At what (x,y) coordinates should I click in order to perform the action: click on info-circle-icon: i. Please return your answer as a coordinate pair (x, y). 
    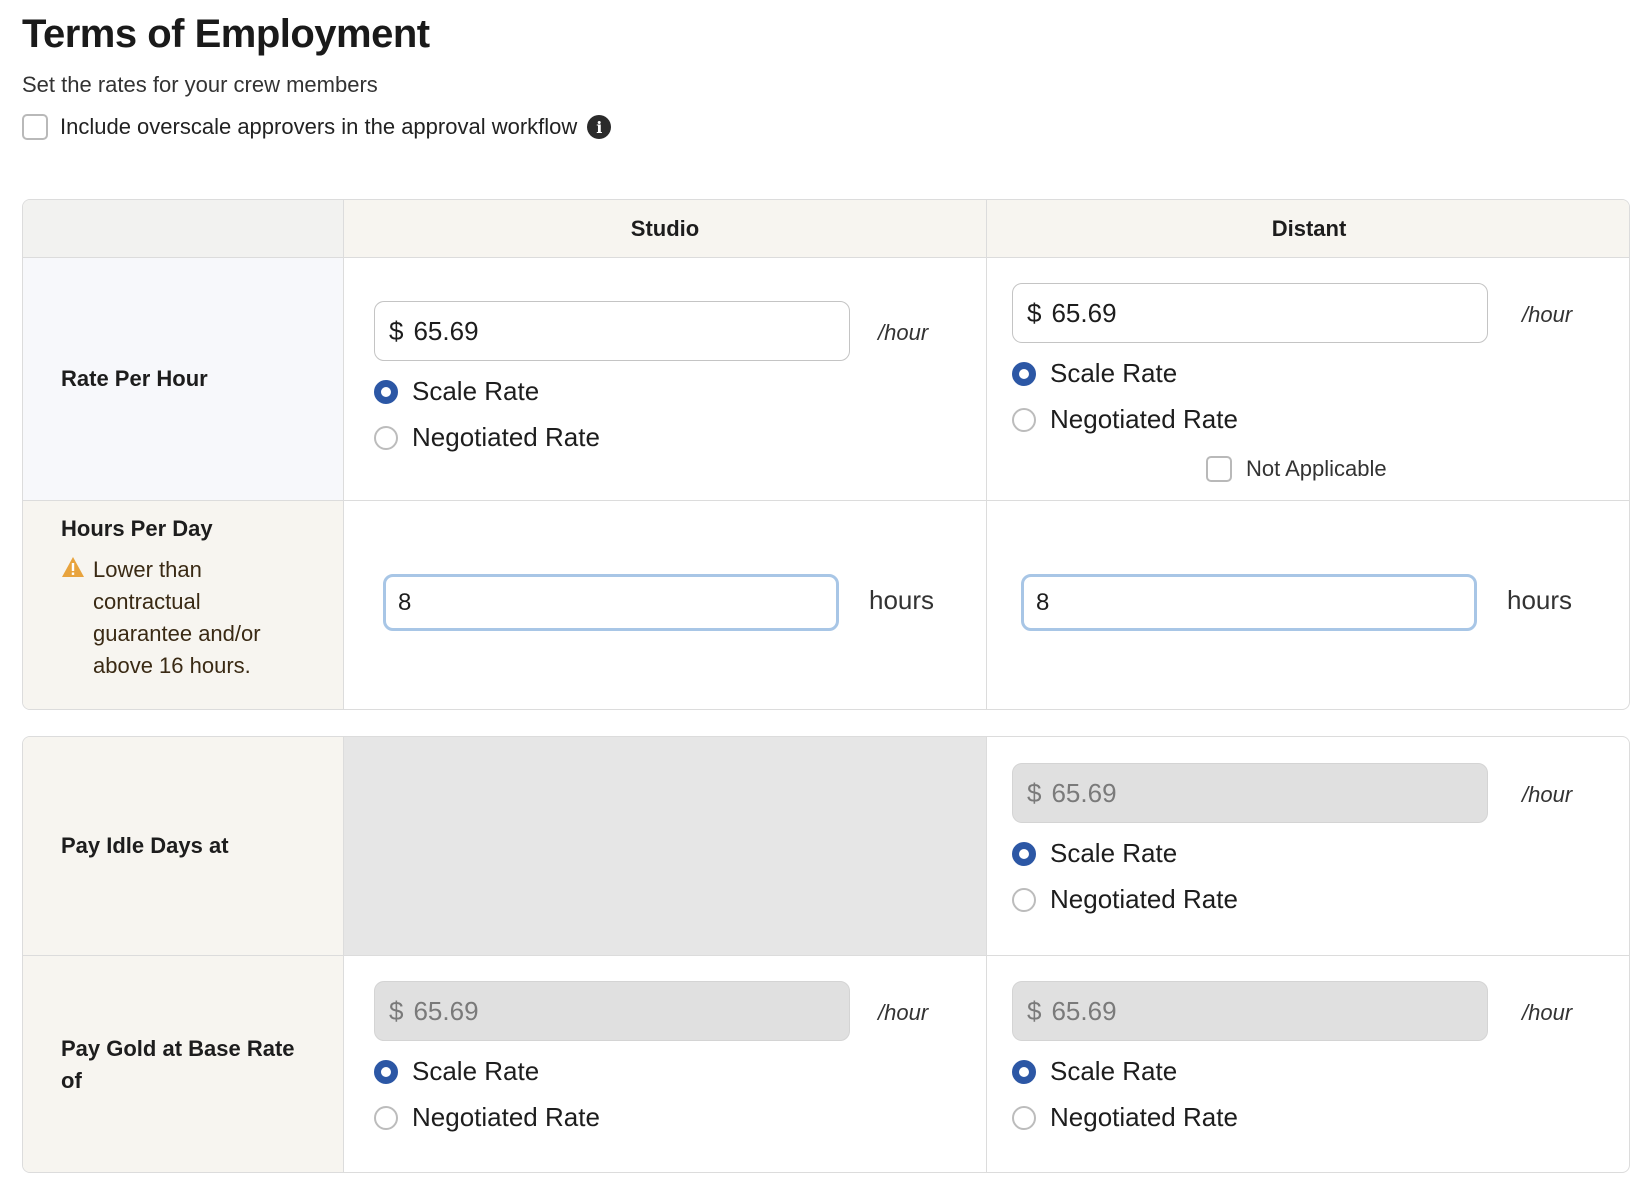
    Looking at the image, I should click on (599, 127).